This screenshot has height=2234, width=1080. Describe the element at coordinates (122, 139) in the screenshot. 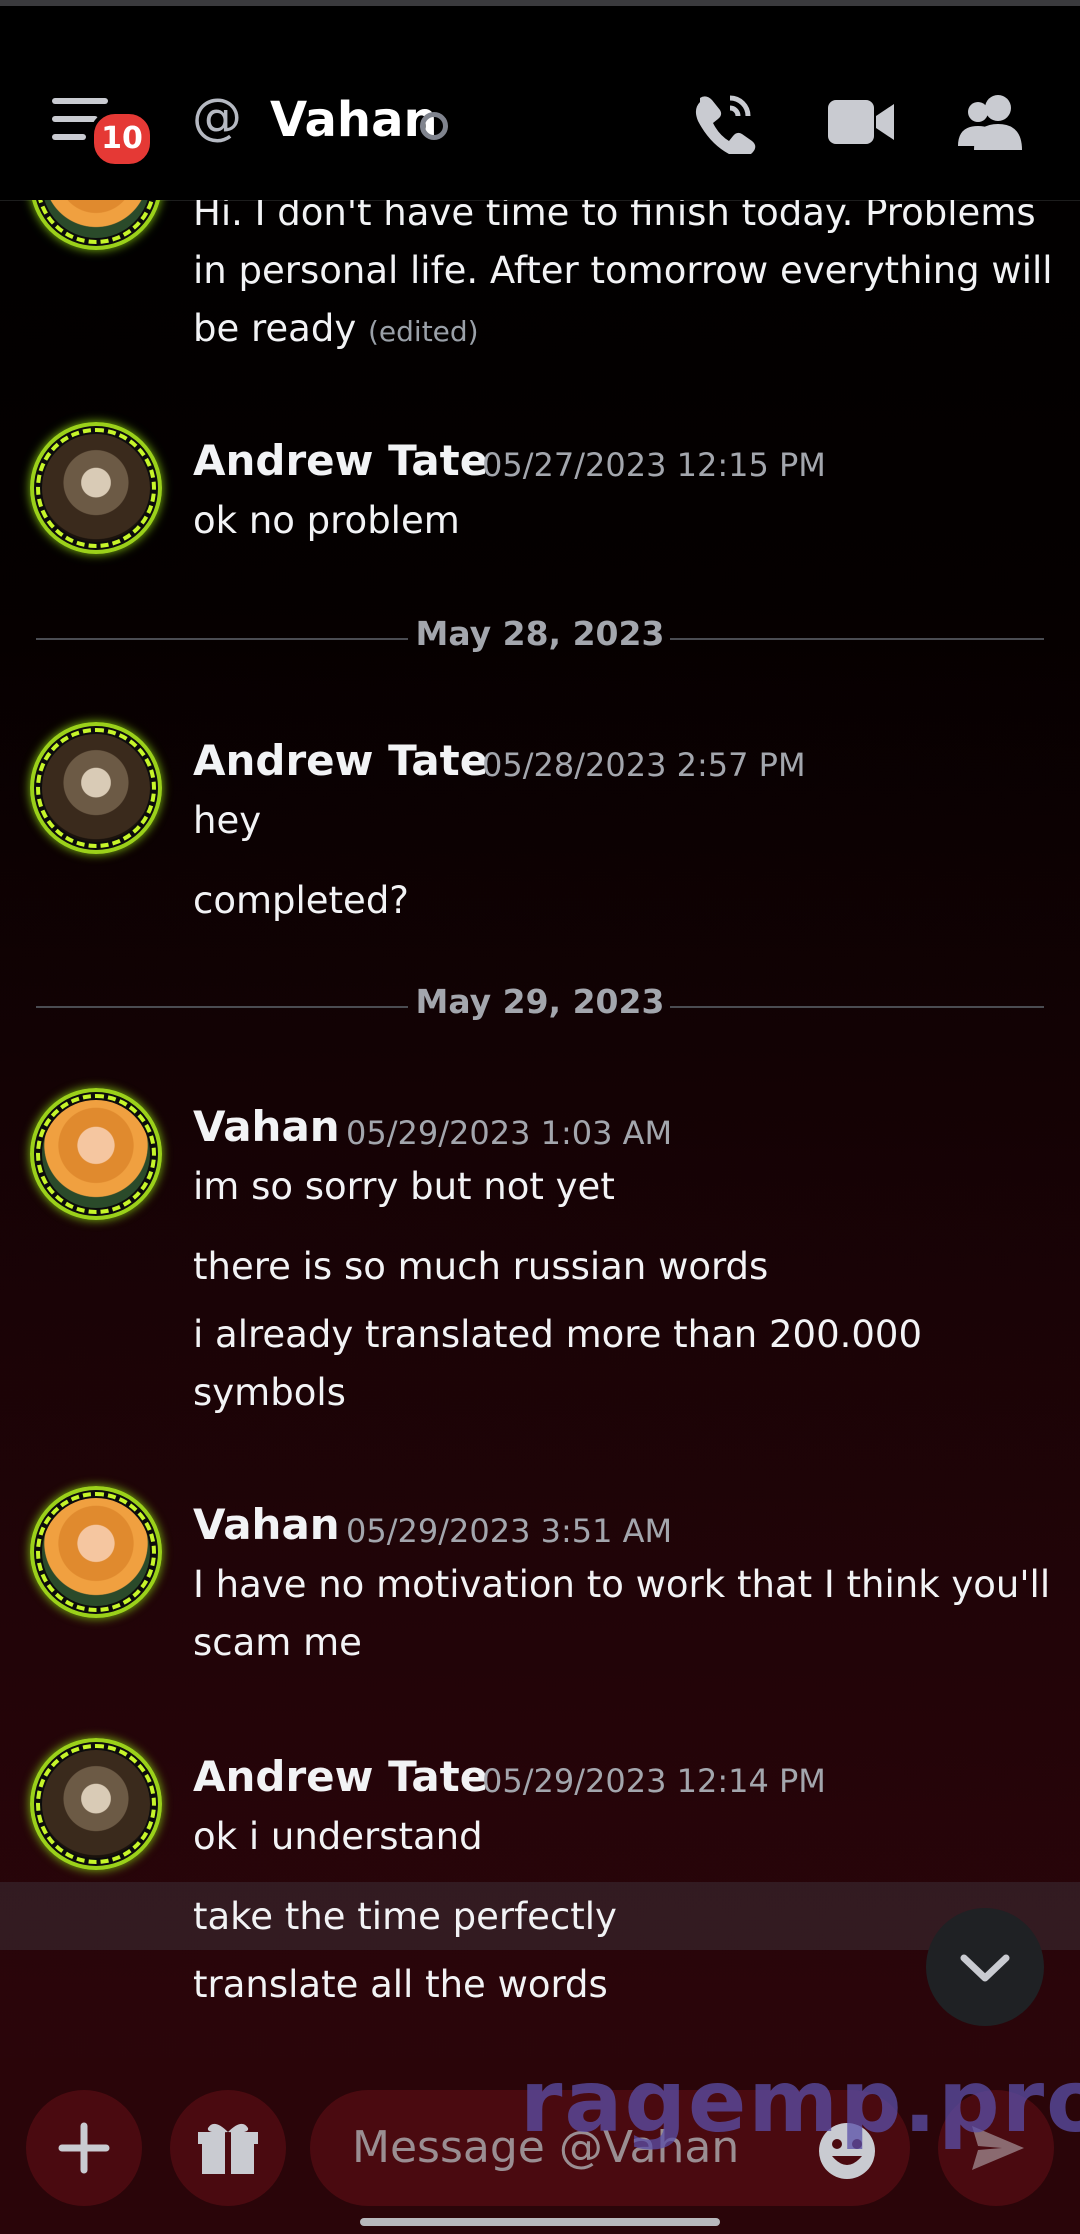

I see `notification-badge: 10` at that location.